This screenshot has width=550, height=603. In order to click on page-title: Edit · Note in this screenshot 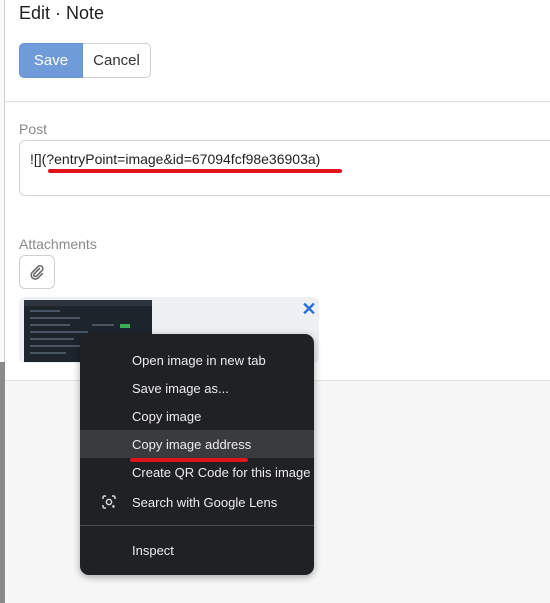, I will do `click(62, 13)`.